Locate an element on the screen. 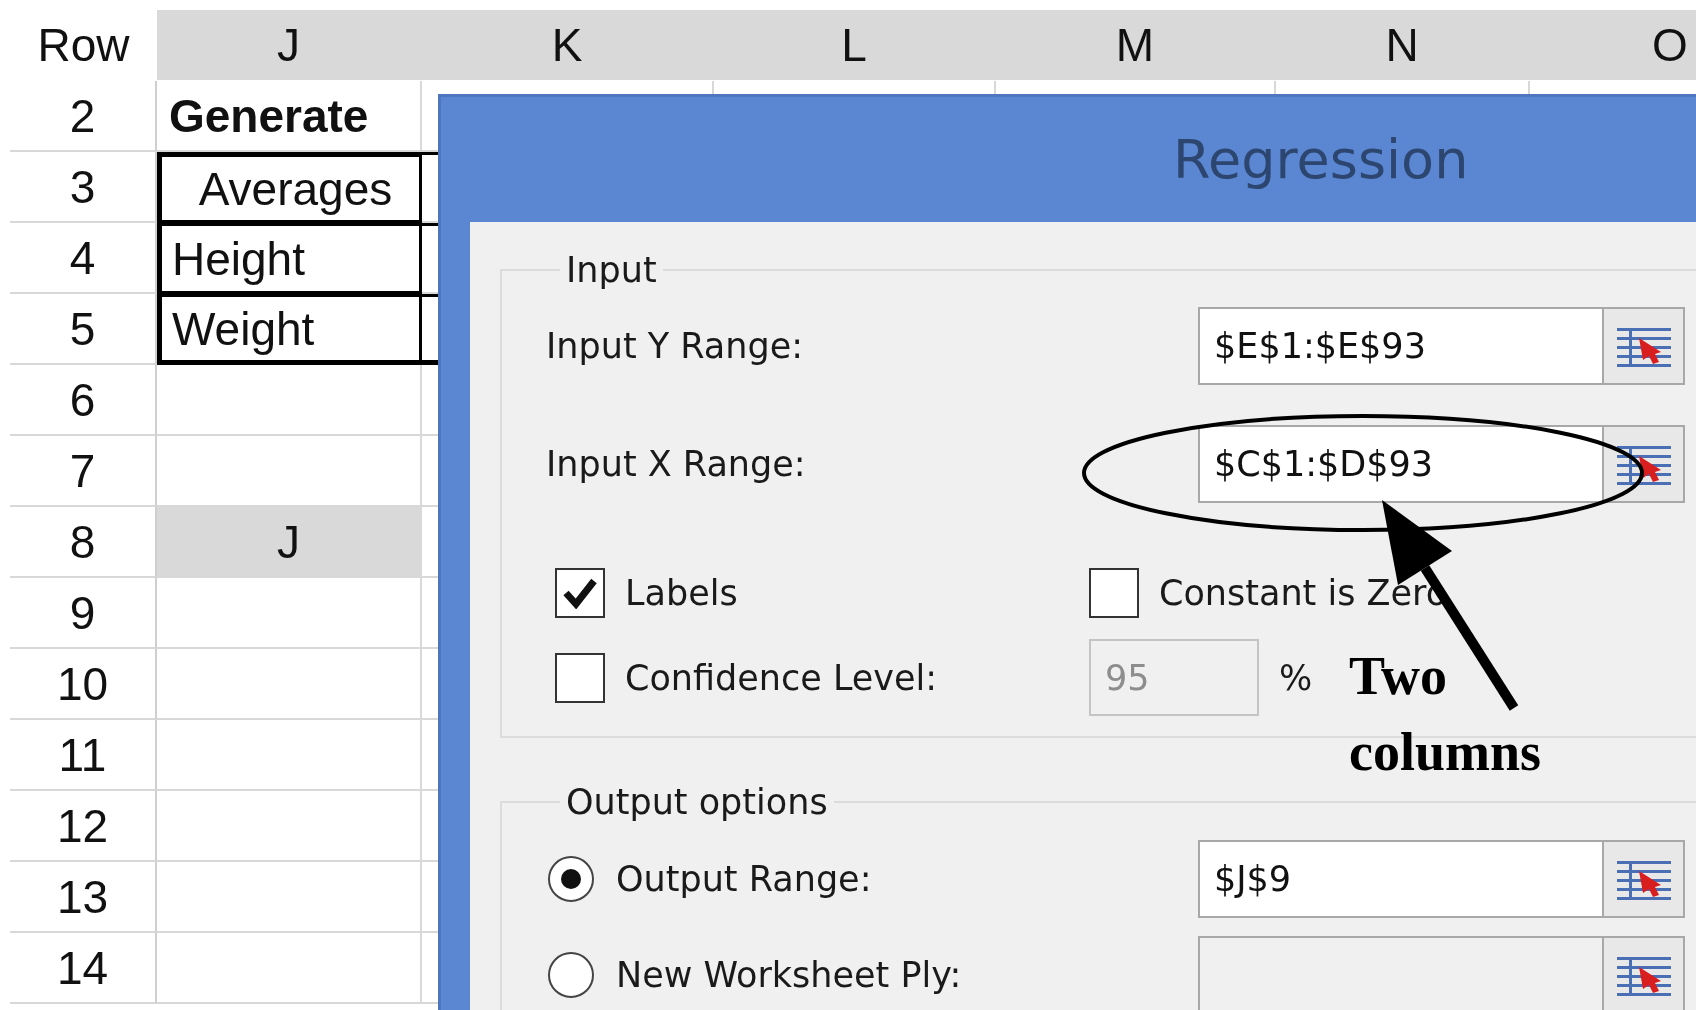  radio-label: Output Range: is located at coordinates (744, 879).